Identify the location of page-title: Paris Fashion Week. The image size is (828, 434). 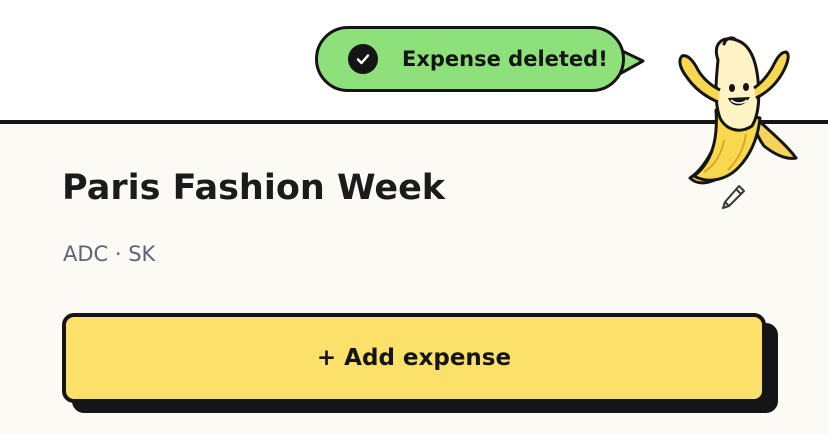
(254, 188).